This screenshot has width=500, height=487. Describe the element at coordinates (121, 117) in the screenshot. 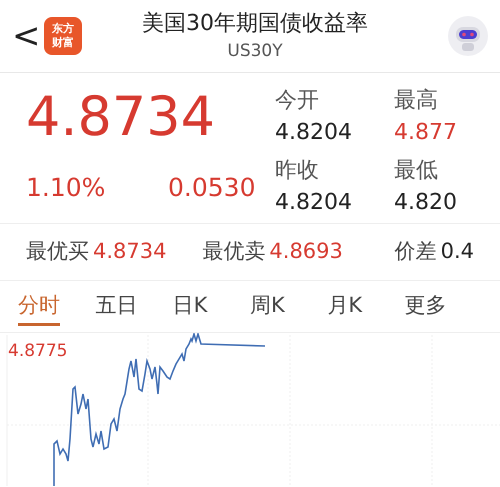

I see `current-price: 4.8734` at that location.